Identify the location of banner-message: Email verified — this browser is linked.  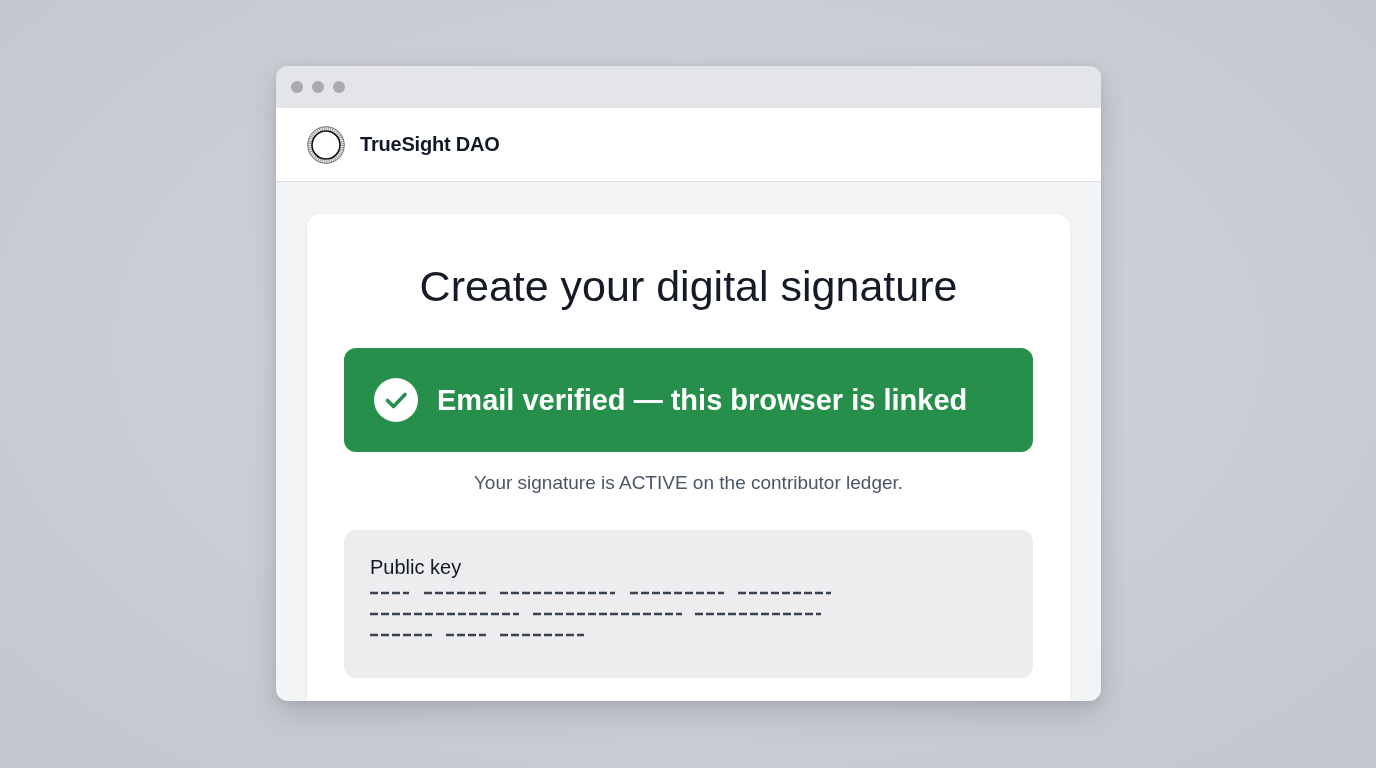
(702, 400).